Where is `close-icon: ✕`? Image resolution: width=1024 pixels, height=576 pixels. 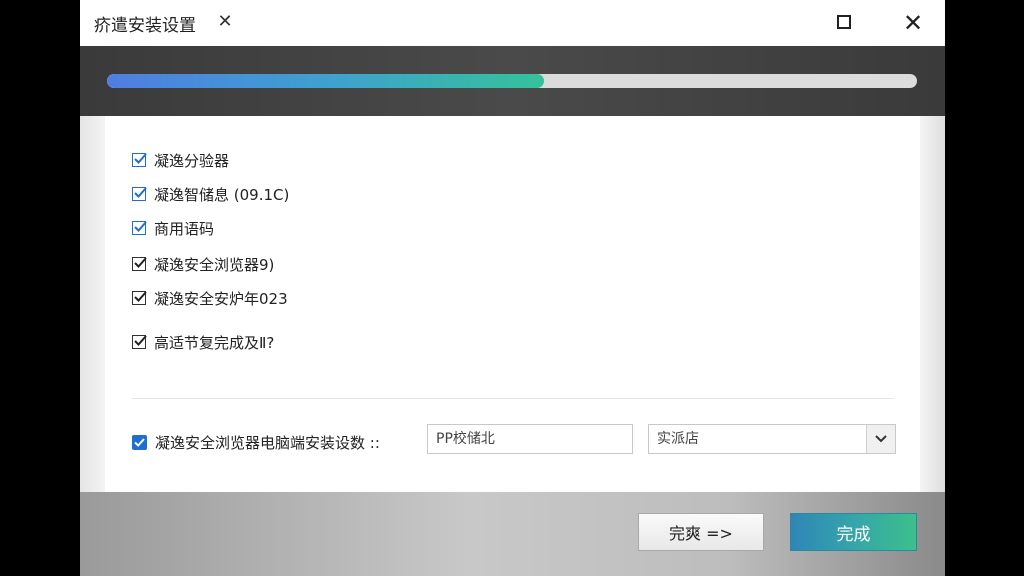
close-icon: ✕ is located at coordinates (913, 23).